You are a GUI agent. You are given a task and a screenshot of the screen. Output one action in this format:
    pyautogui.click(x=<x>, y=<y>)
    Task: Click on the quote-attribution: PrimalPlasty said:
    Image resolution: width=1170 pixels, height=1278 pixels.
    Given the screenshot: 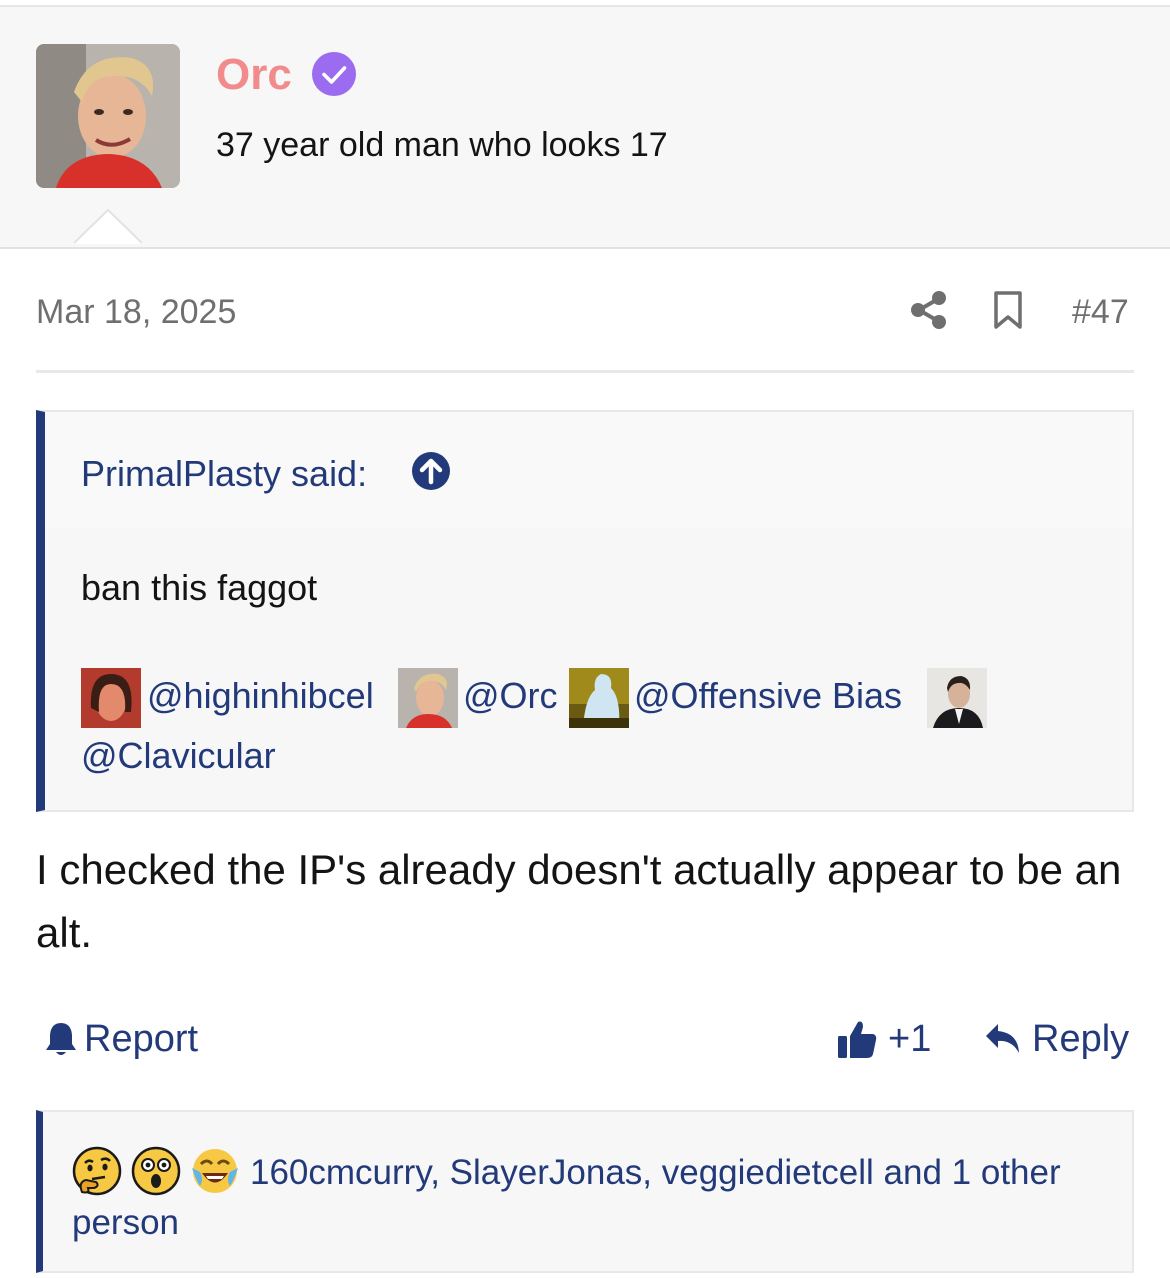 What is the action you would take?
    pyautogui.click(x=224, y=473)
    